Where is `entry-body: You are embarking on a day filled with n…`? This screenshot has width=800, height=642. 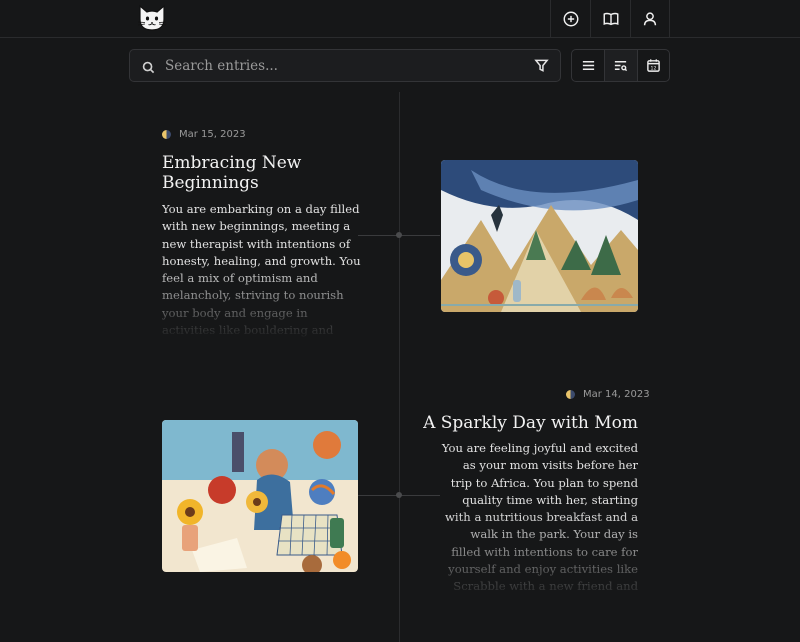 entry-body: You are embarking on a day filled with n… is located at coordinates (261, 269).